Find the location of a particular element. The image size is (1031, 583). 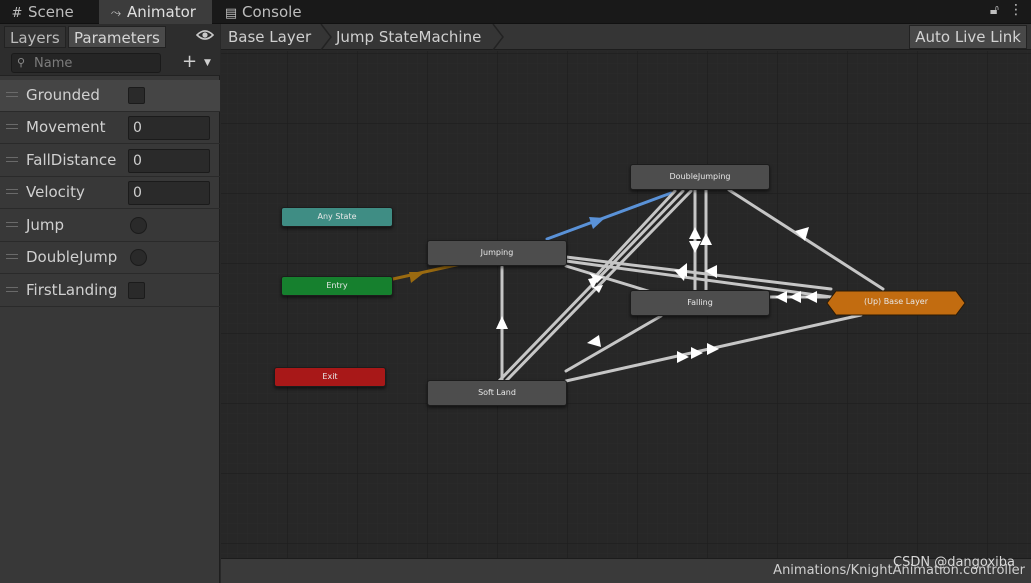

grid-icon: # is located at coordinates (17, 13).